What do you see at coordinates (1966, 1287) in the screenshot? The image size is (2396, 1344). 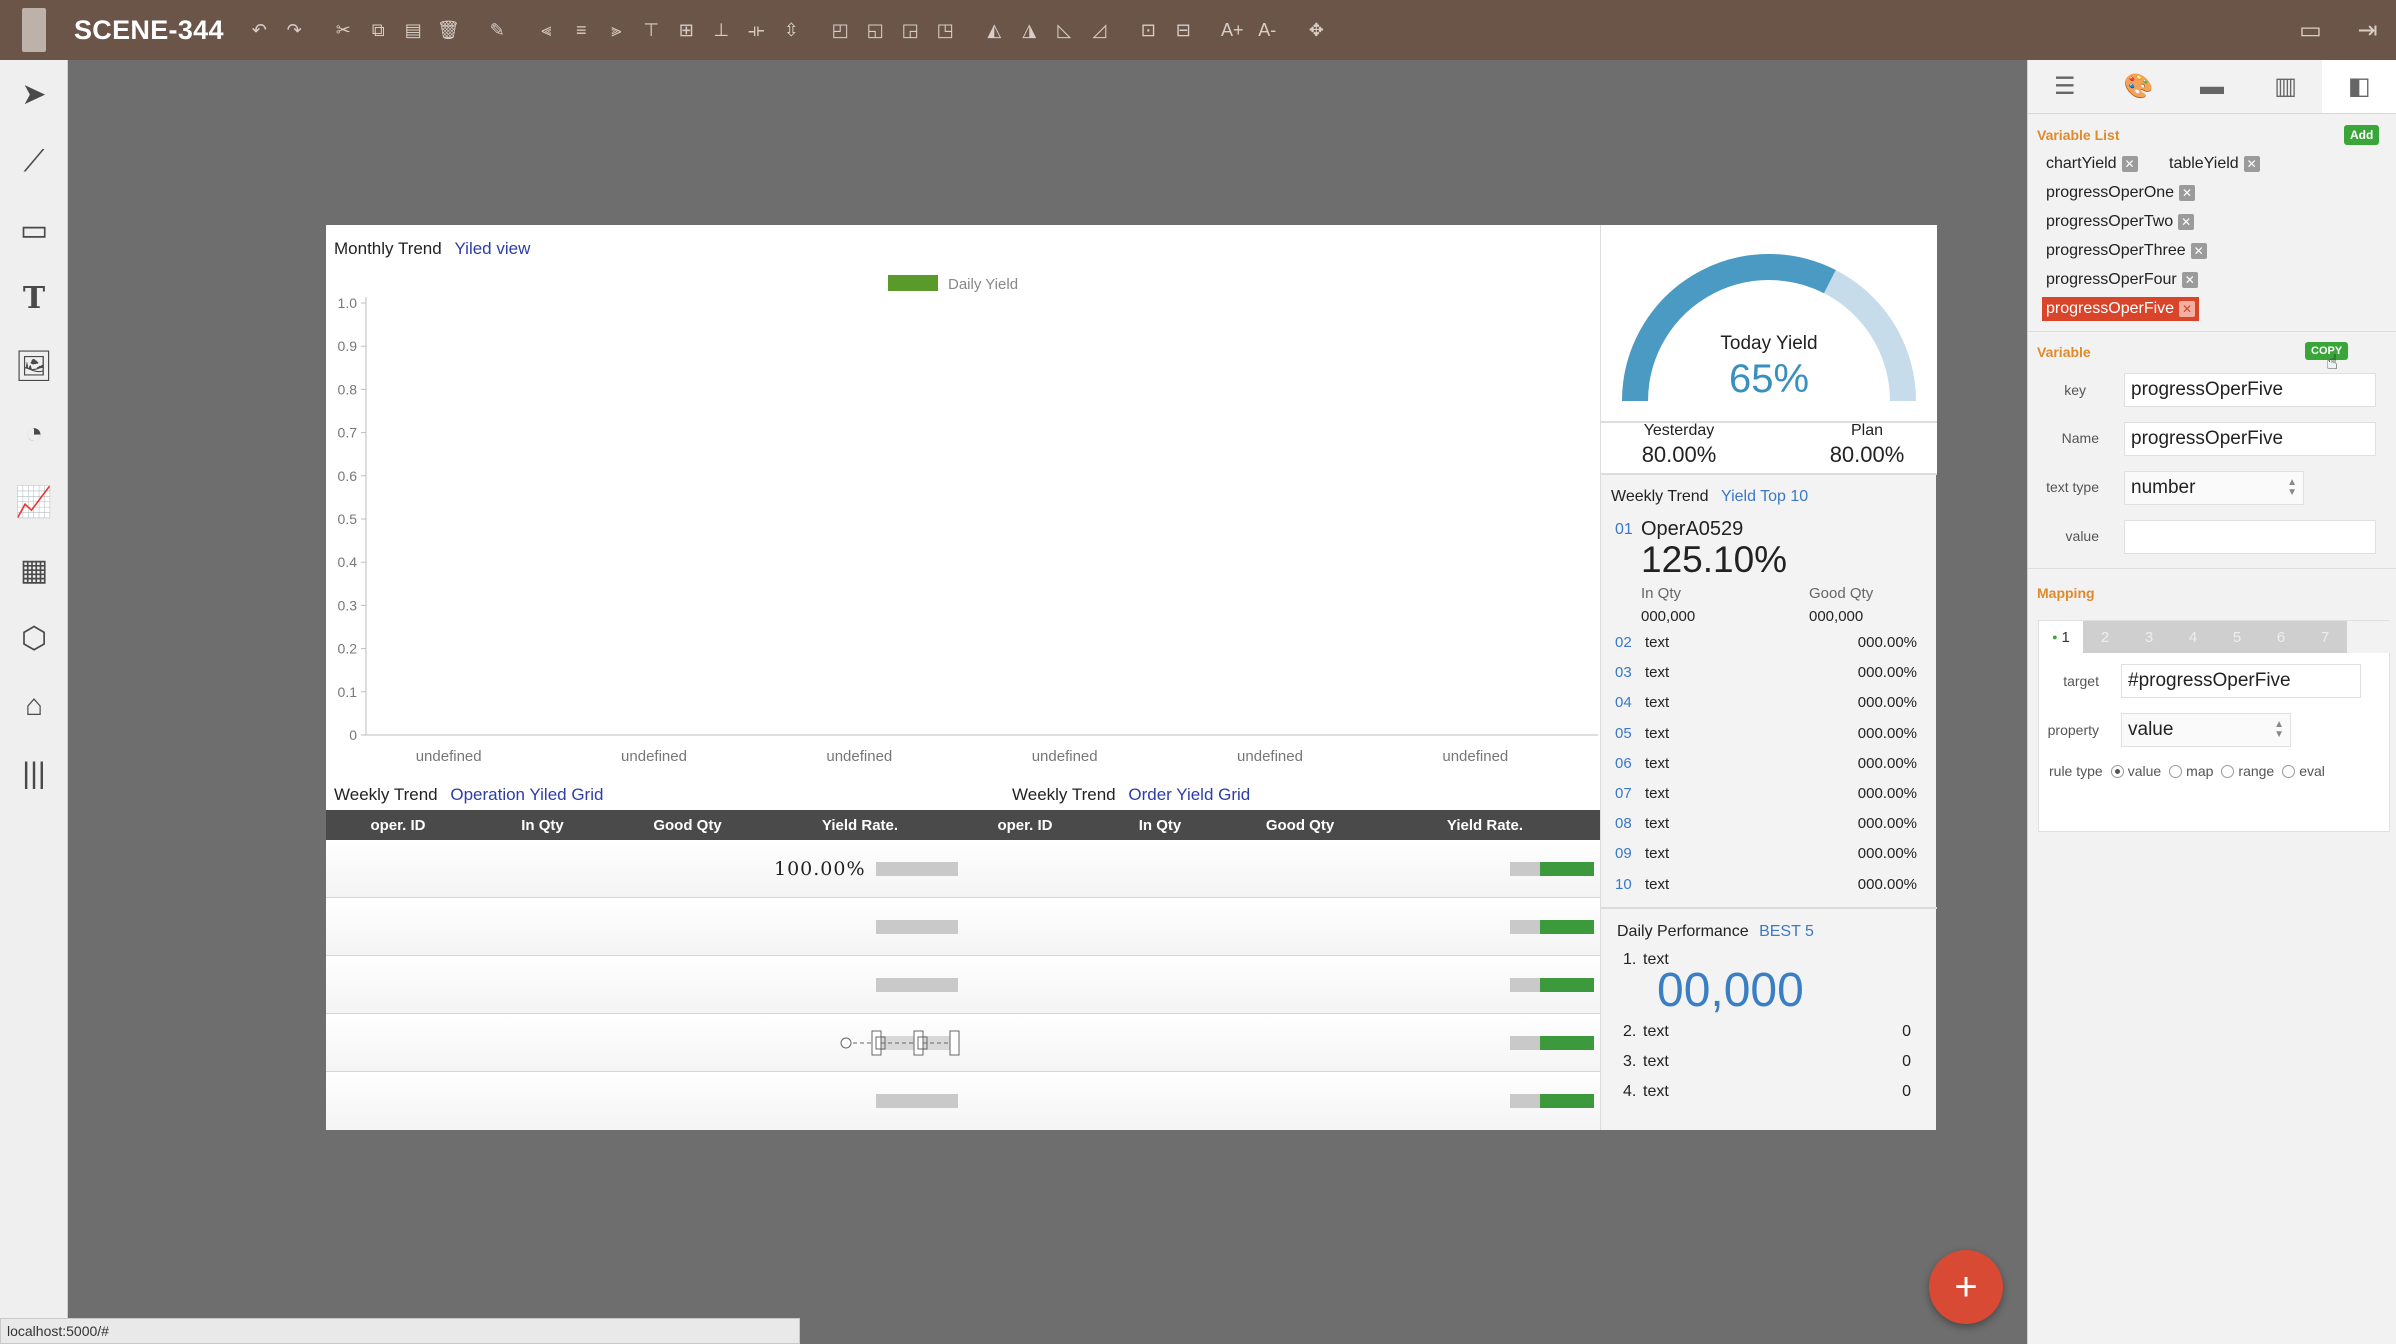 I see `add-fab-button: +` at bounding box center [1966, 1287].